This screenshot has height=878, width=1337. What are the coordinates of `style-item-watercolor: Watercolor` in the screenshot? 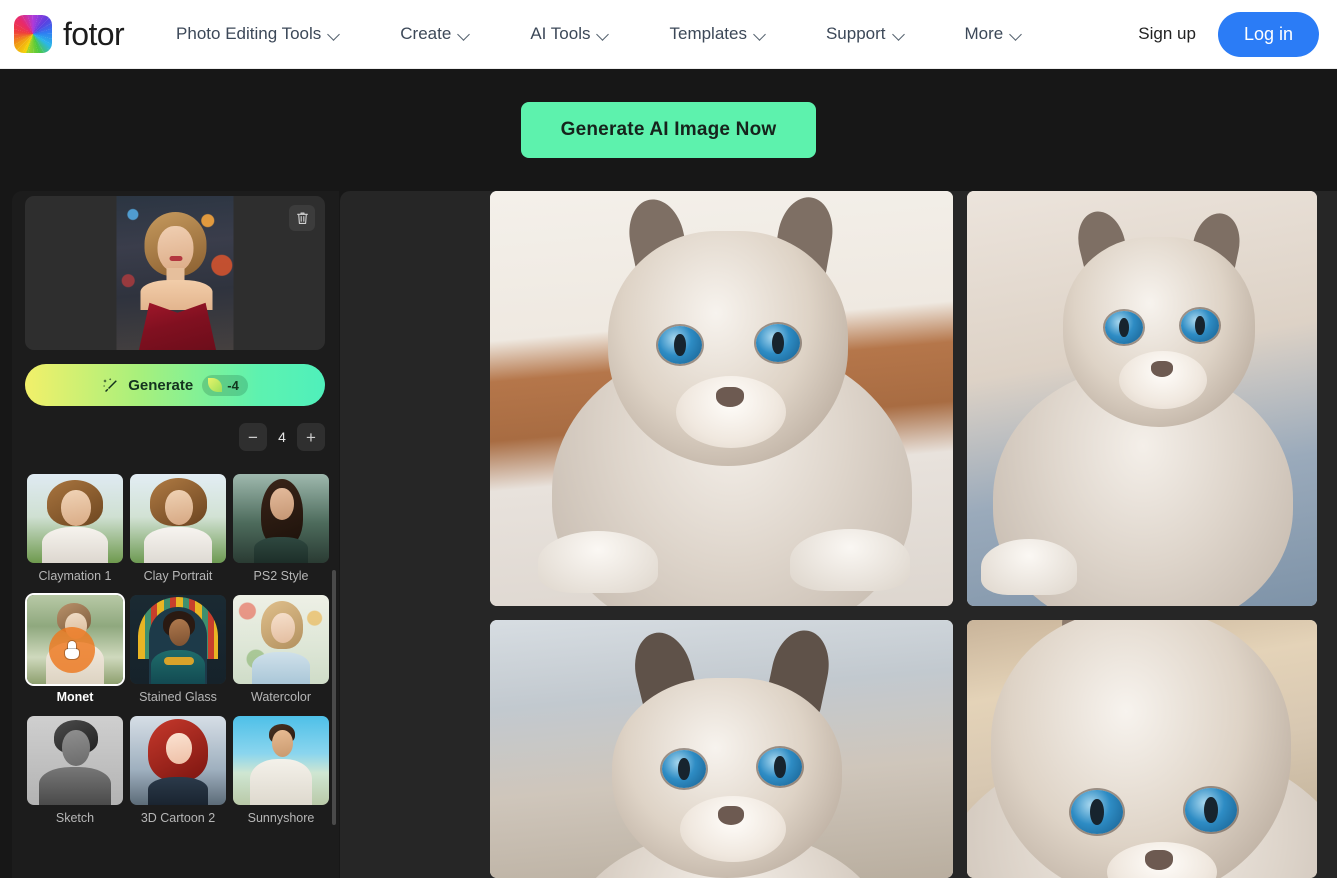 It's located at (281, 649).